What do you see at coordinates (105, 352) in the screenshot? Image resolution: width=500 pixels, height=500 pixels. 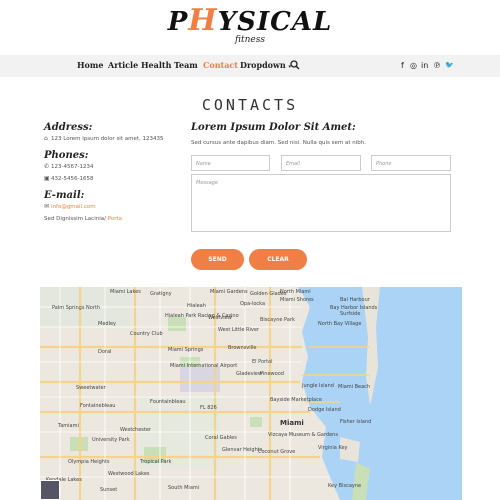 I see `map-label: Doral` at bounding box center [105, 352].